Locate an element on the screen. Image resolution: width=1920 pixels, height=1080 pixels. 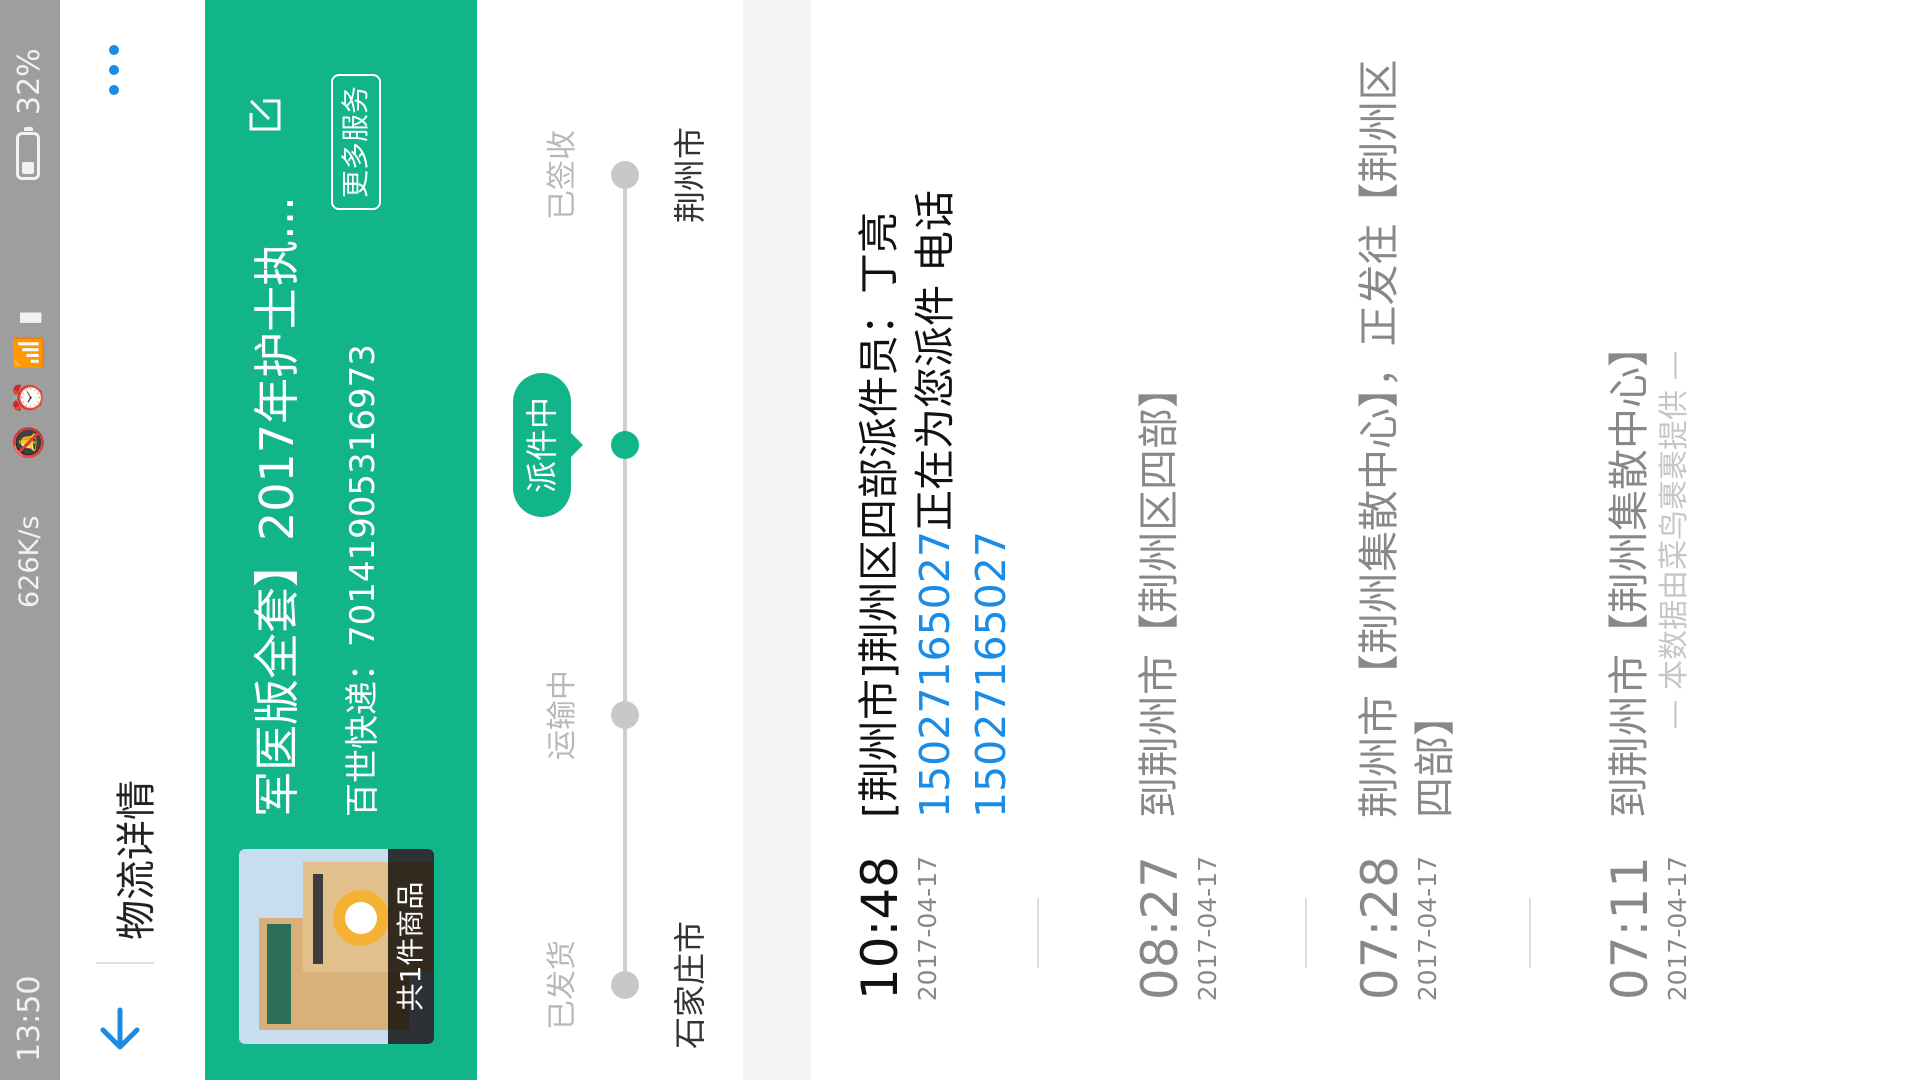
timeline-text: [荆州市]荆州区四部派件员：丁亮 is located at coordinates (879, 515).